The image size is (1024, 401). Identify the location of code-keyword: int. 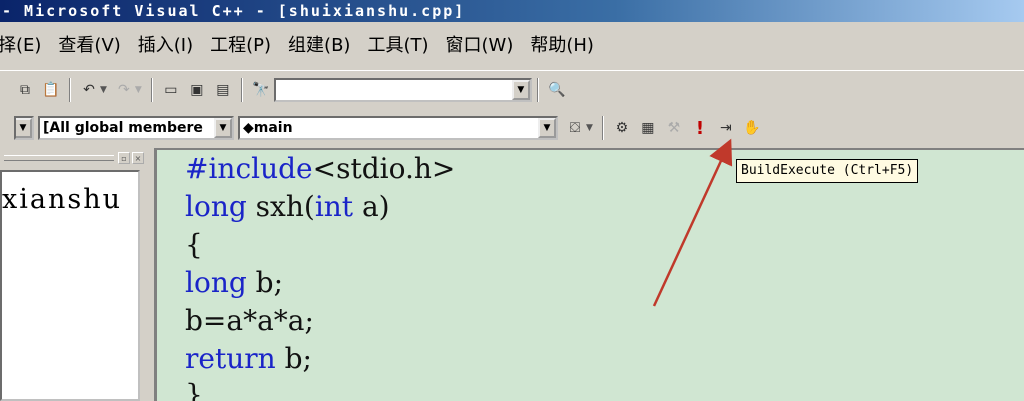
(334, 206).